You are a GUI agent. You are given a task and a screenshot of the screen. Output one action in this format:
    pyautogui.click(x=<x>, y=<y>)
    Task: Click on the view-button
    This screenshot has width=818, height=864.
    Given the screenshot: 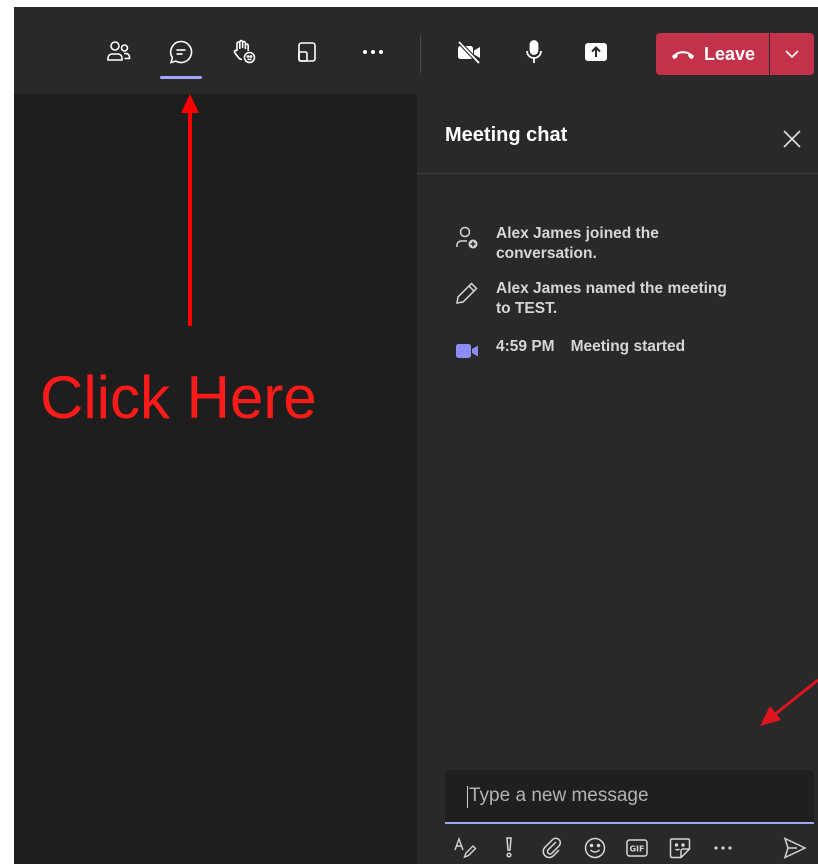 What is the action you would take?
    pyautogui.click(x=307, y=52)
    